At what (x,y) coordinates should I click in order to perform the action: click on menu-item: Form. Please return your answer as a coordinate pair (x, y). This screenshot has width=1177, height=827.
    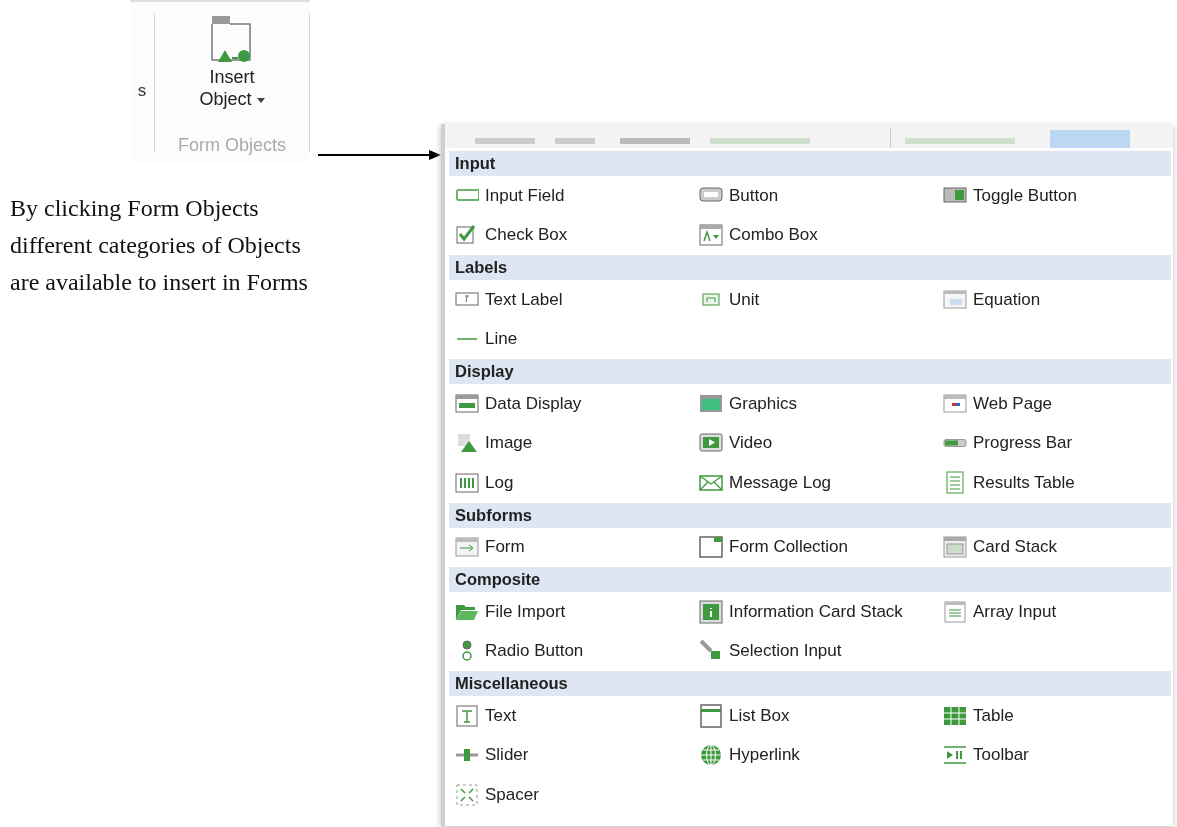
    Looking at the image, I should click on (571, 547).